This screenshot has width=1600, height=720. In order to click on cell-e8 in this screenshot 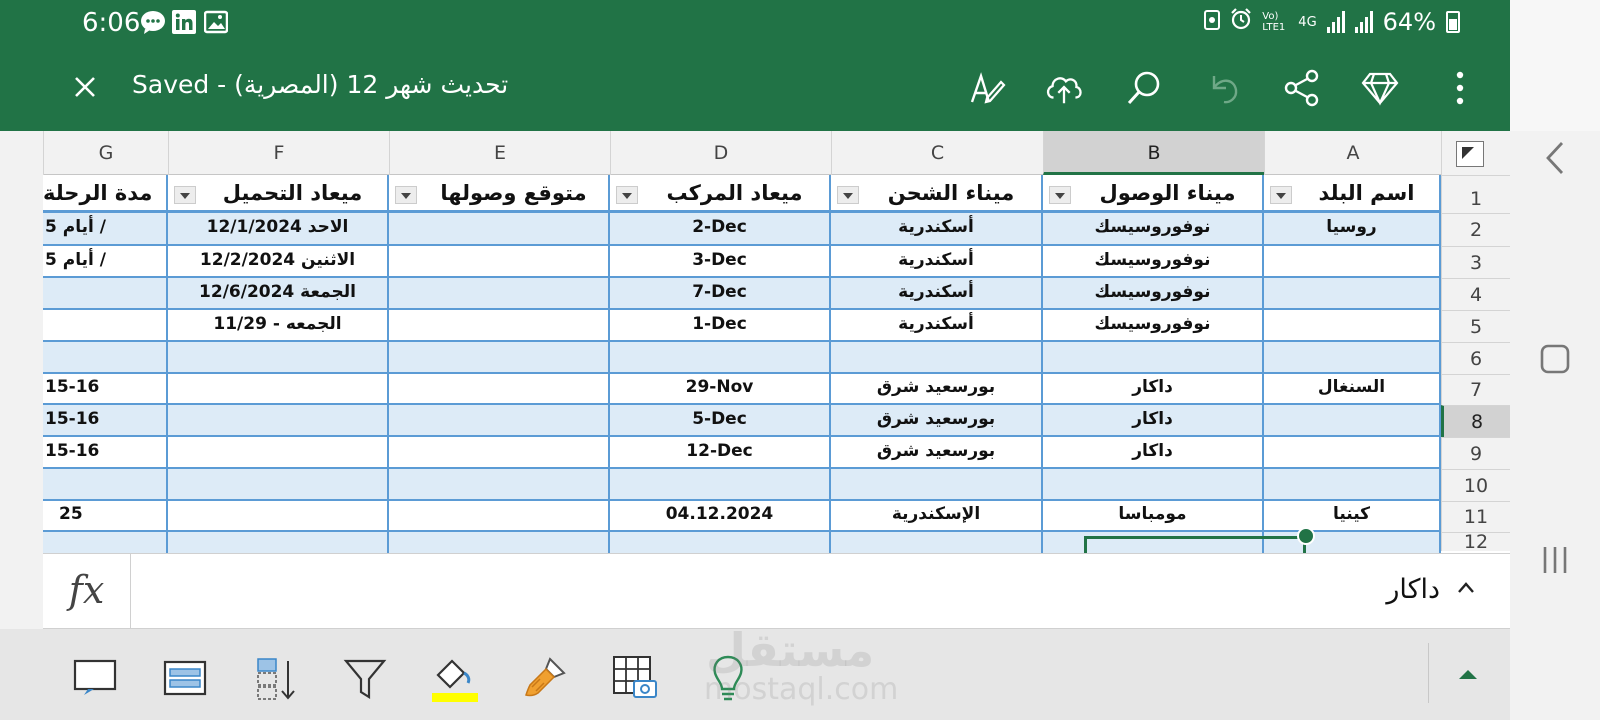, I will do `click(499, 421)`.